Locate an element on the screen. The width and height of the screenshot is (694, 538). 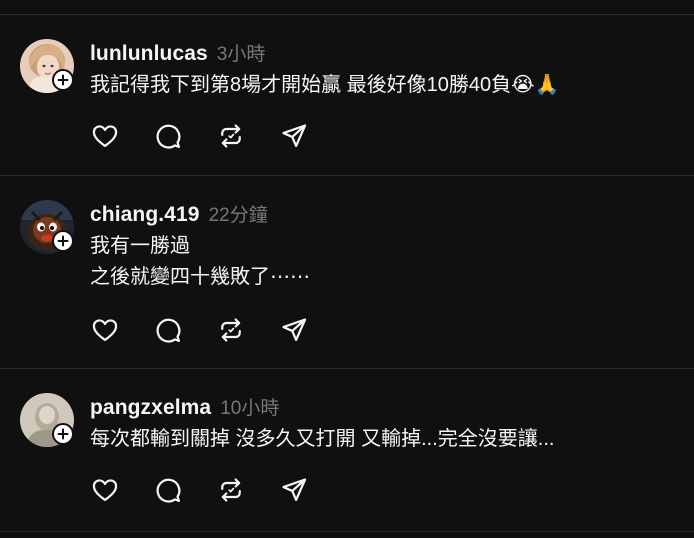
post-header: pangzxelma 10小時 is located at coordinates (184, 406).